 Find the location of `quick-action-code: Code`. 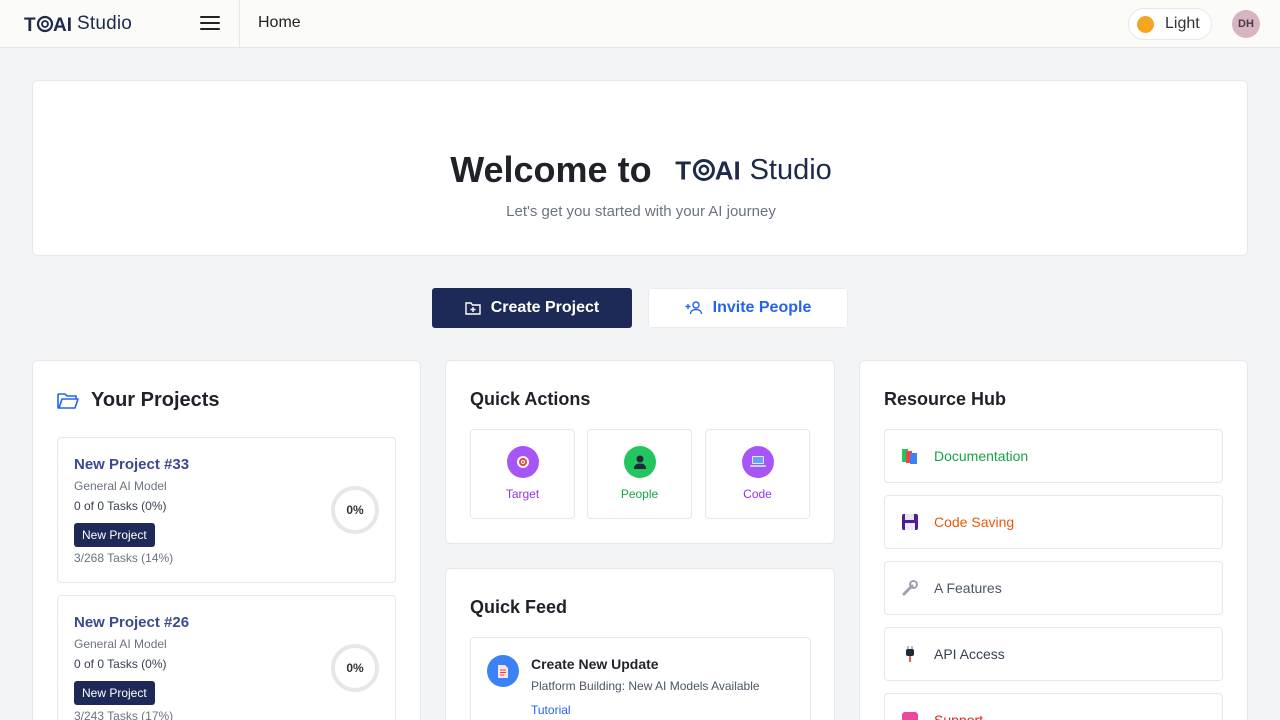

quick-action-code: Code is located at coordinates (757, 474).